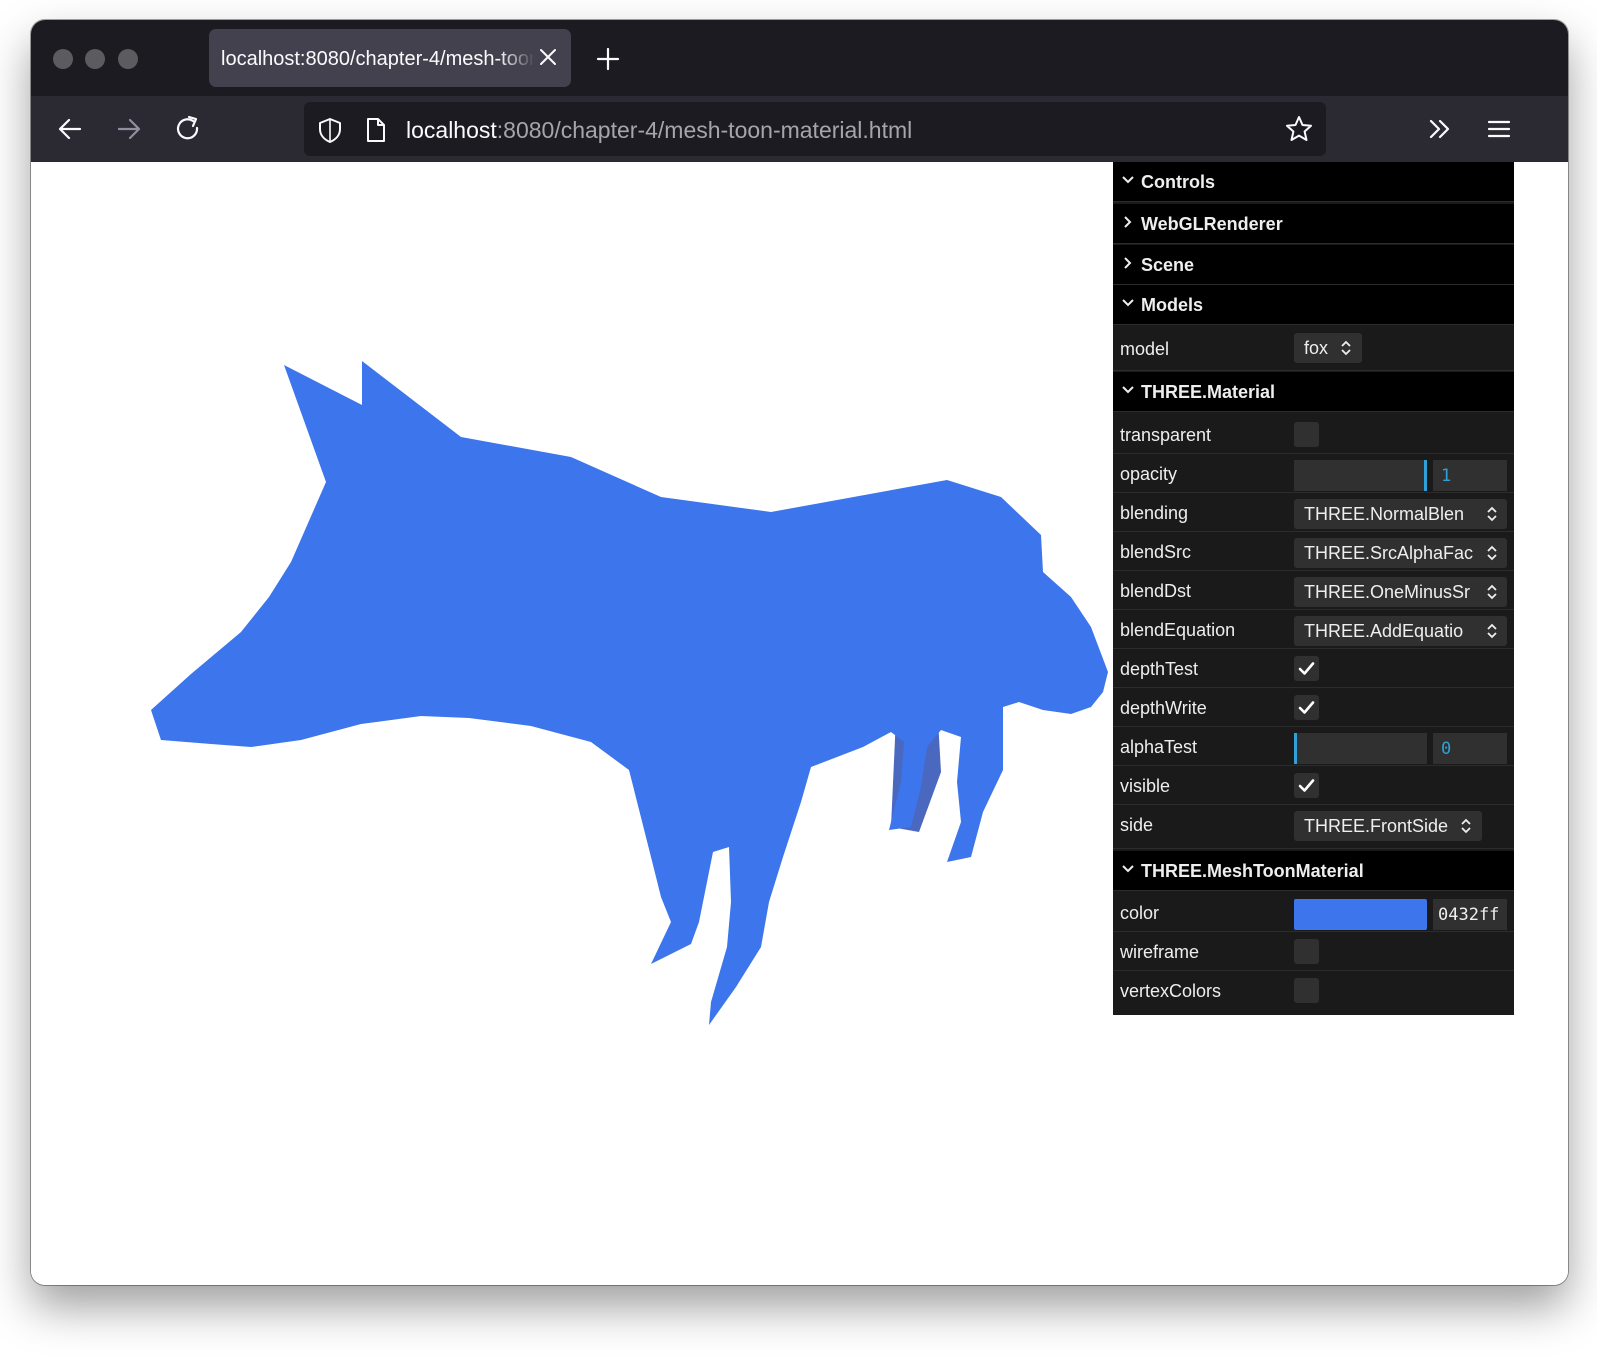 The height and width of the screenshot is (1368, 1597). I want to click on opacity-slider, so click(1360, 475).